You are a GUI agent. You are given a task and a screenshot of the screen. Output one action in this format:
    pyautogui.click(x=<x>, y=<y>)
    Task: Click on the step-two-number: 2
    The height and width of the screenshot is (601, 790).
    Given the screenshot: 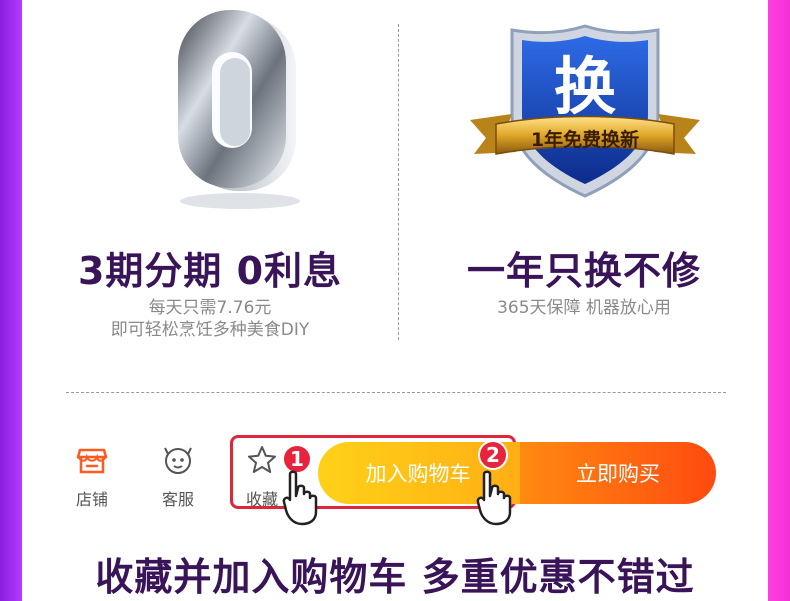 What is the action you would take?
    pyautogui.click(x=493, y=455)
    